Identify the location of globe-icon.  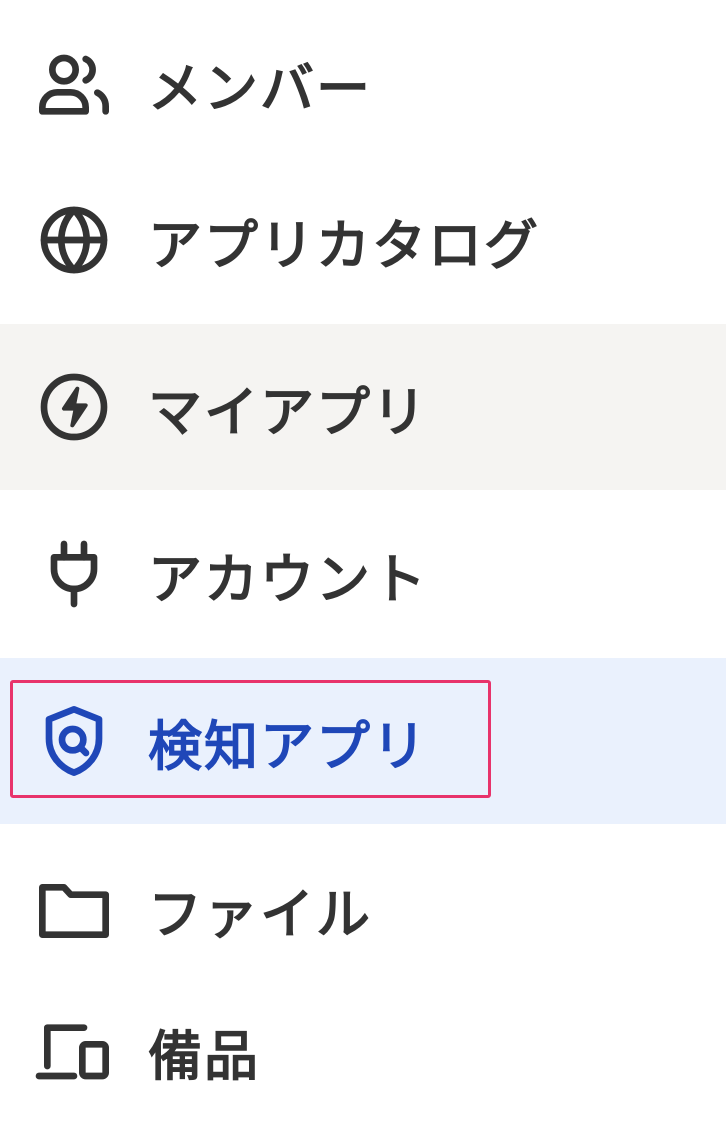
(74, 240).